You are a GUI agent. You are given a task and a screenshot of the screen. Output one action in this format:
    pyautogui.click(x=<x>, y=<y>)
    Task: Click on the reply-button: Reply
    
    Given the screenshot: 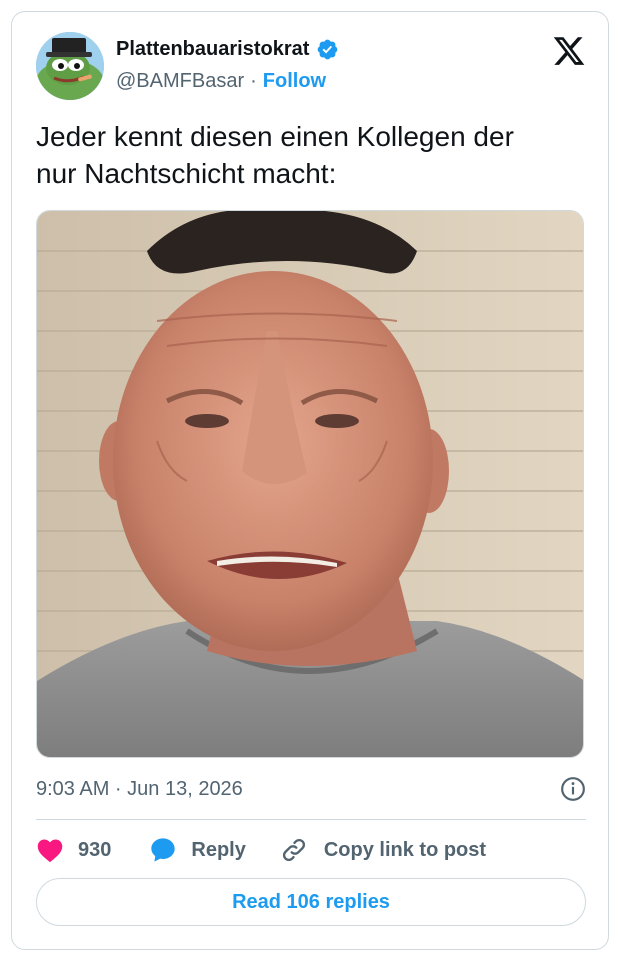 What is the action you would take?
    pyautogui.click(x=197, y=850)
    